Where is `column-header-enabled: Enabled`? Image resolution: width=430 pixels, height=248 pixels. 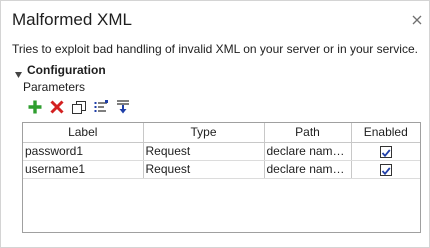 column-header-enabled: Enabled is located at coordinates (385, 133).